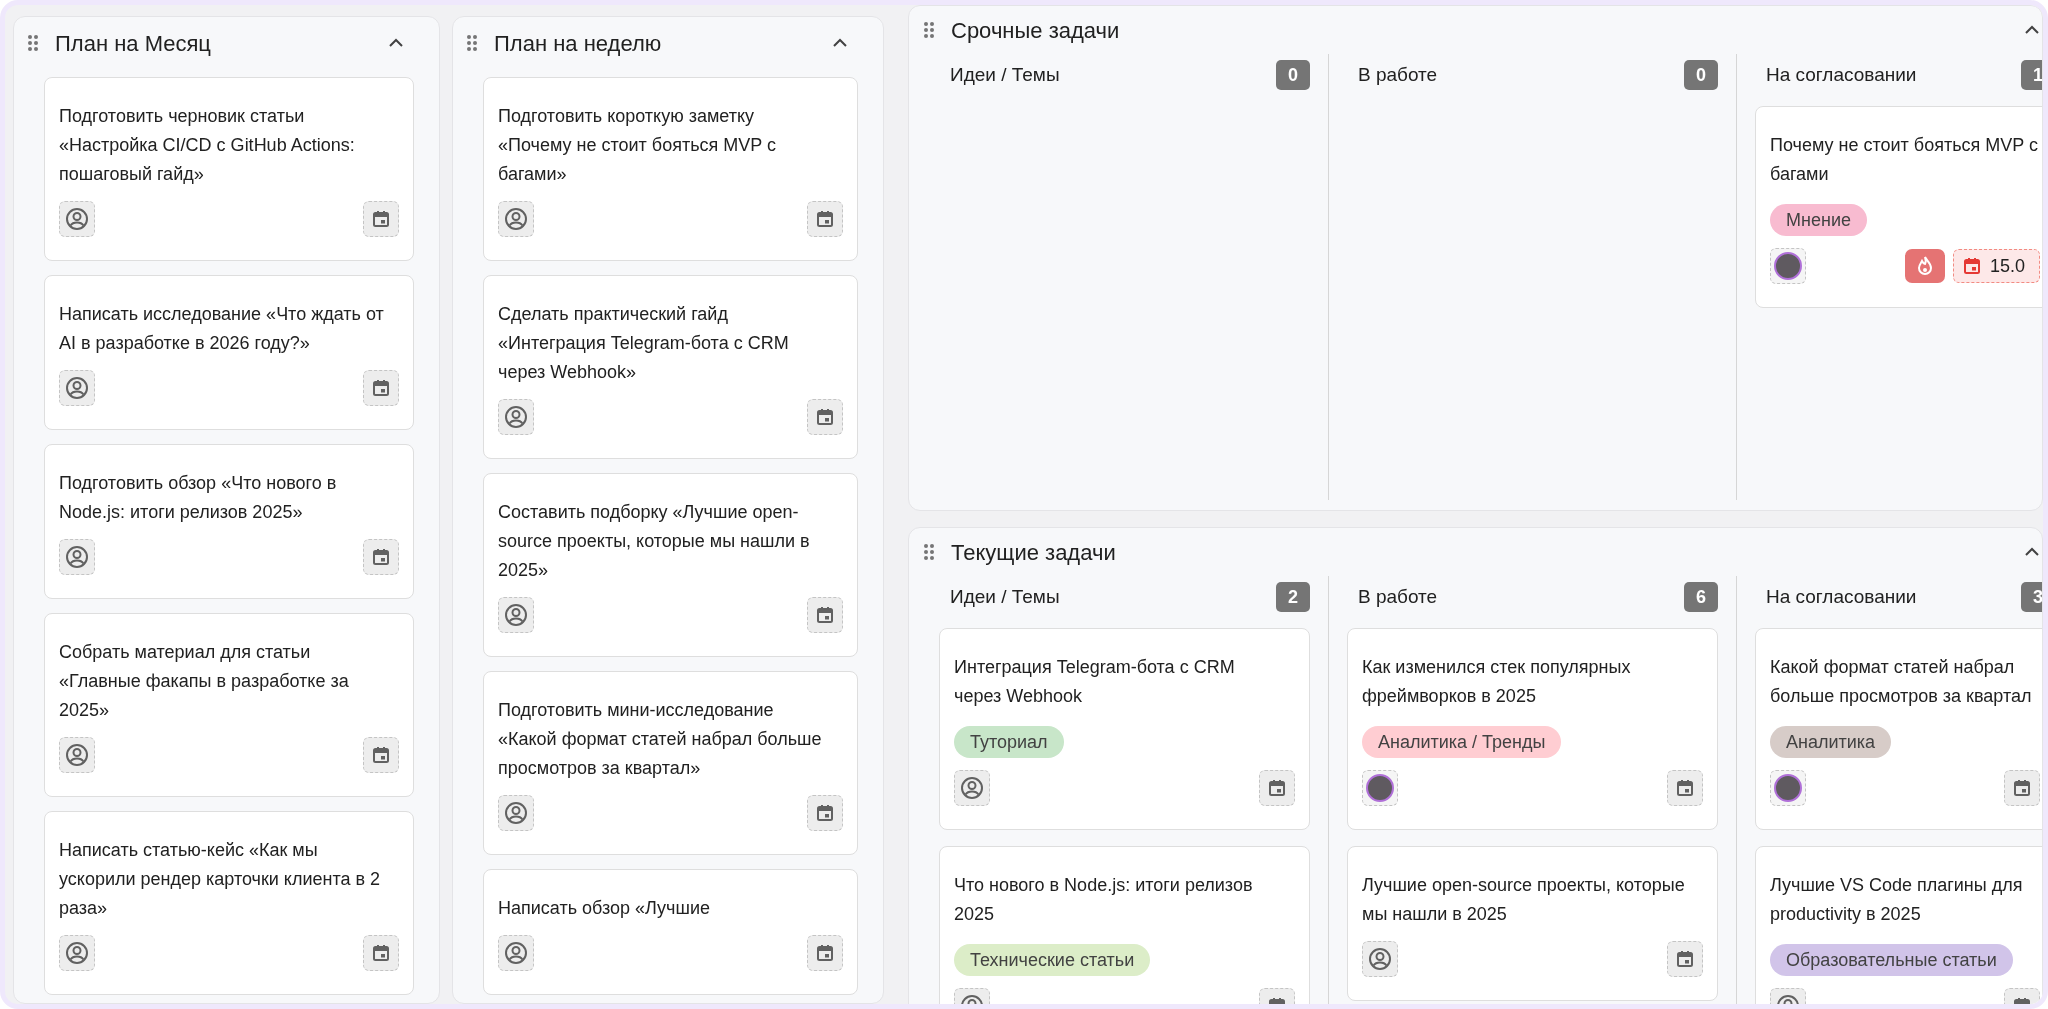 The image size is (2048, 1009). What do you see at coordinates (654, 541) in the screenshot?
I see `card-title: Составить подборку «Лучшие open-source проекты, которые мы нашли в 2025»` at bounding box center [654, 541].